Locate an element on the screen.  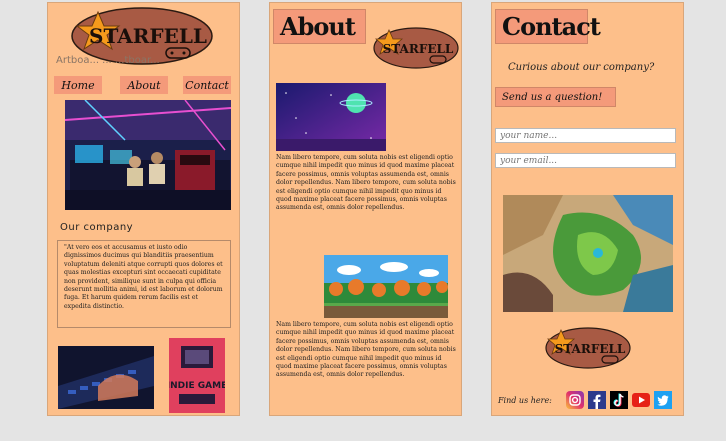
logo-text-footer: STARFELL is located at coordinates (590, 349).